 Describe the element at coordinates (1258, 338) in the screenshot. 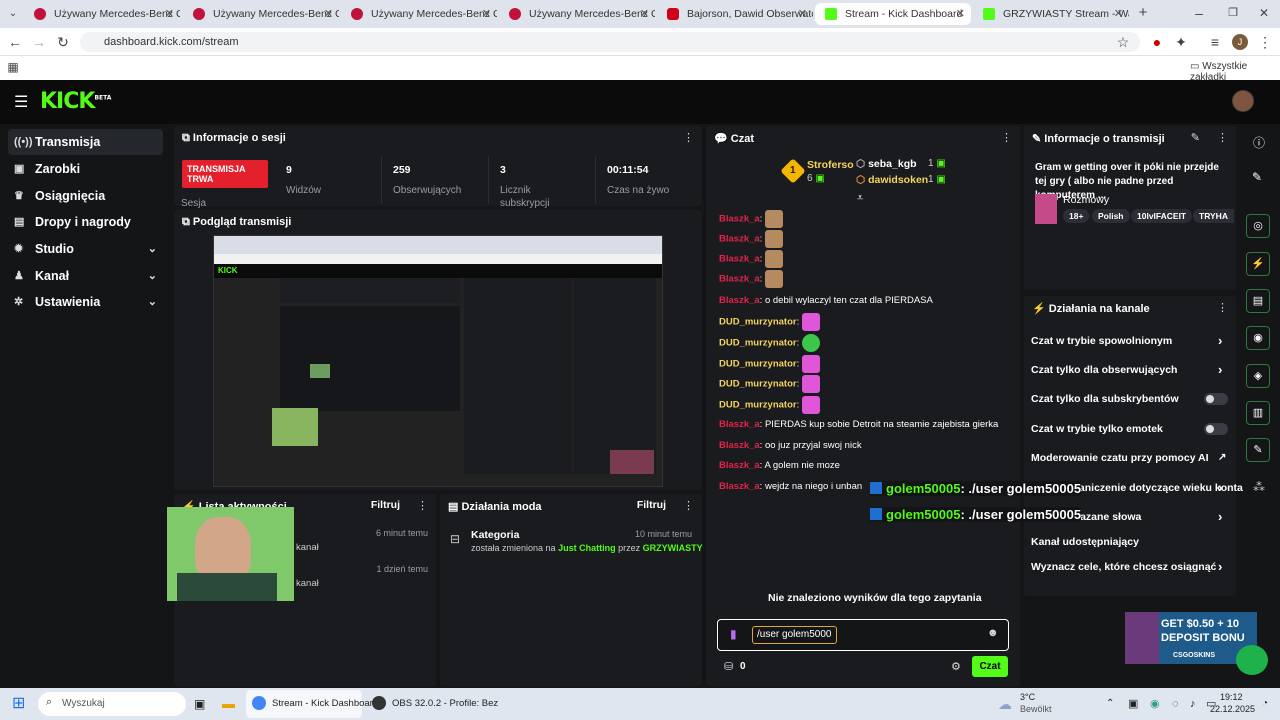

I see `chat-bubble-icon: ◉` at that location.